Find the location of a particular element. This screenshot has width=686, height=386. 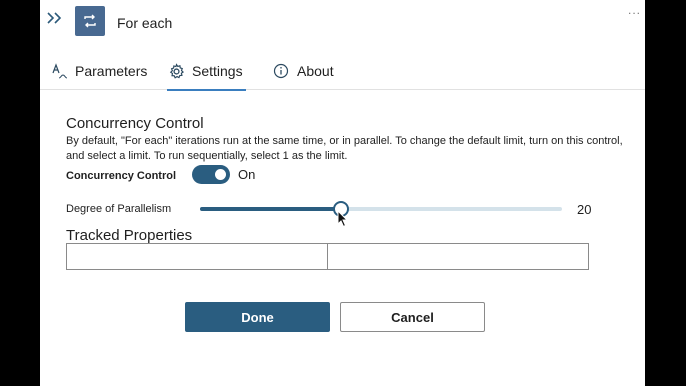

degree-of-parallelism-slider is located at coordinates (381, 209).